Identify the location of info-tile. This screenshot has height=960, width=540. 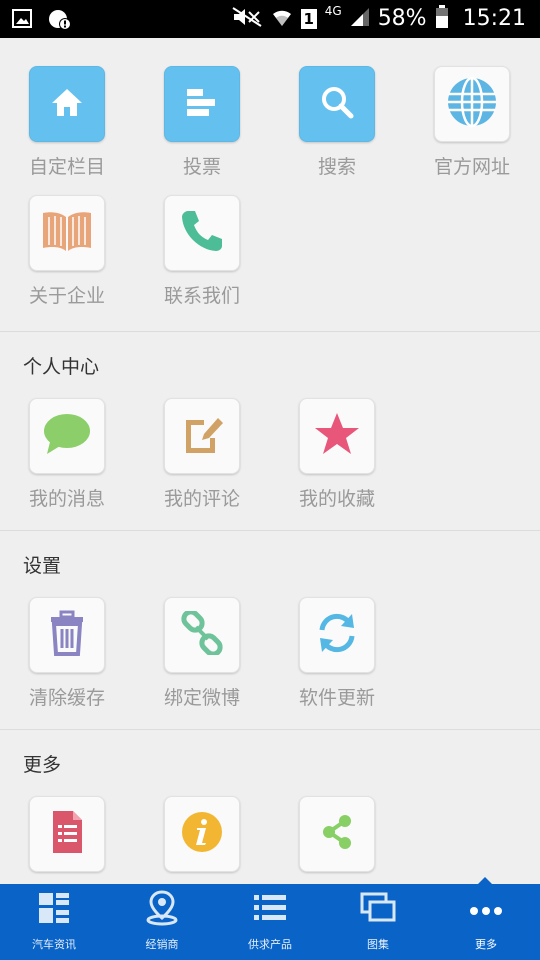
(202, 834).